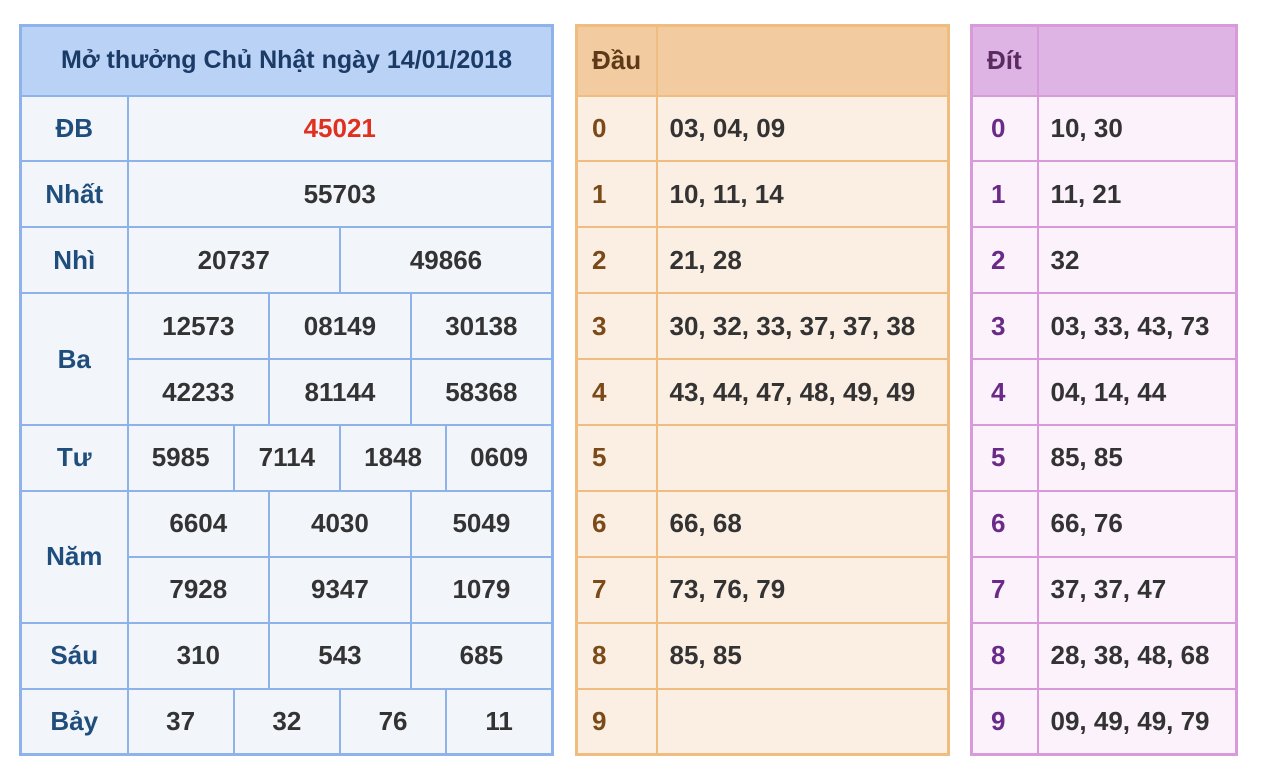 Image resolution: width=1282 pixels, height=776 pixels. Describe the element at coordinates (802, 260) in the screenshot. I see `dau-numbers: 21, 28` at that location.